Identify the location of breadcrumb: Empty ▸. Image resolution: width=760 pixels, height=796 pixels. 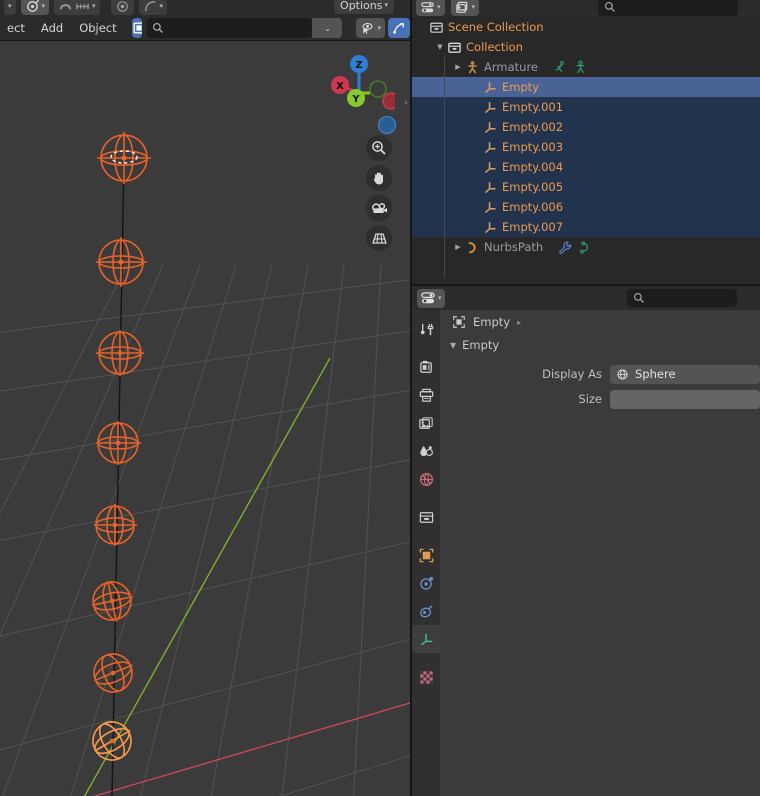
(600, 322).